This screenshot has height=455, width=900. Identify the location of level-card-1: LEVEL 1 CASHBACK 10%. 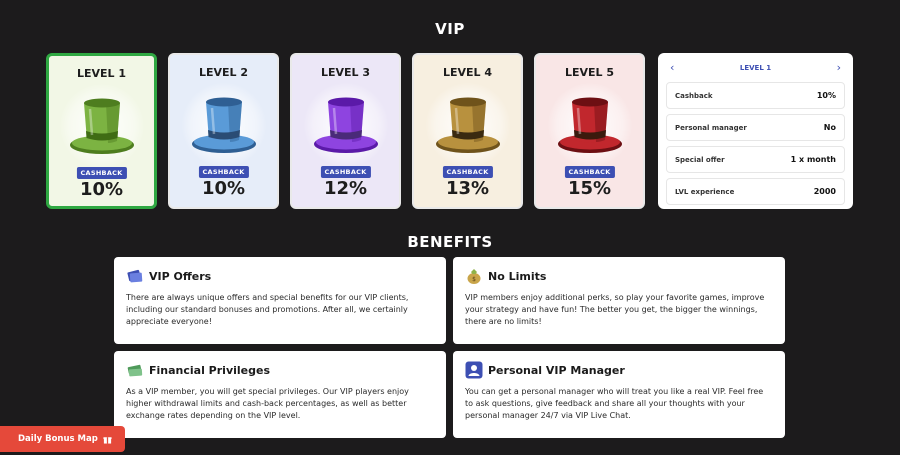
(101, 131).